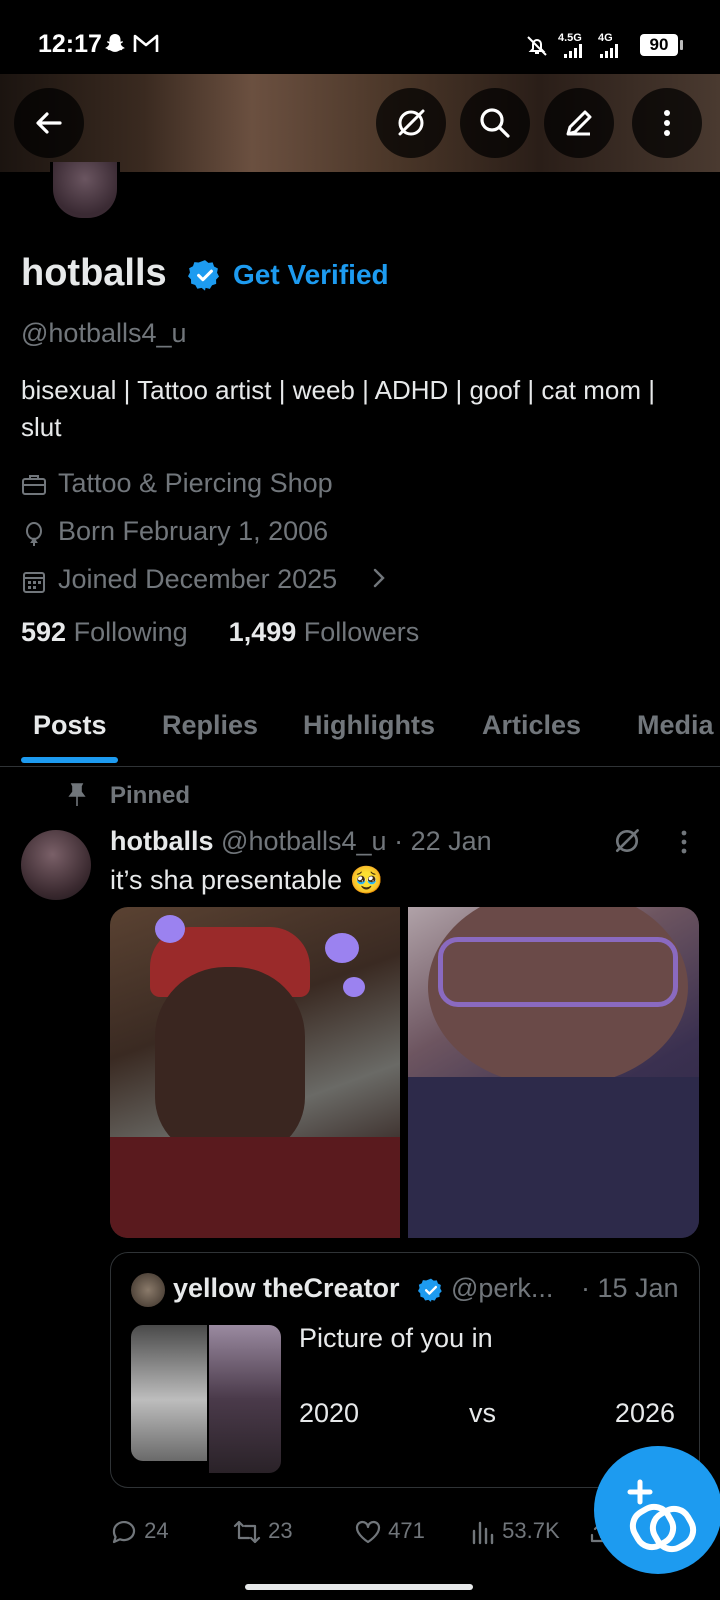 Image resolution: width=720 pixels, height=1600 pixels. What do you see at coordinates (34, 582) in the screenshot?
I see `calendar-icon` at bounding box center [34, 582].